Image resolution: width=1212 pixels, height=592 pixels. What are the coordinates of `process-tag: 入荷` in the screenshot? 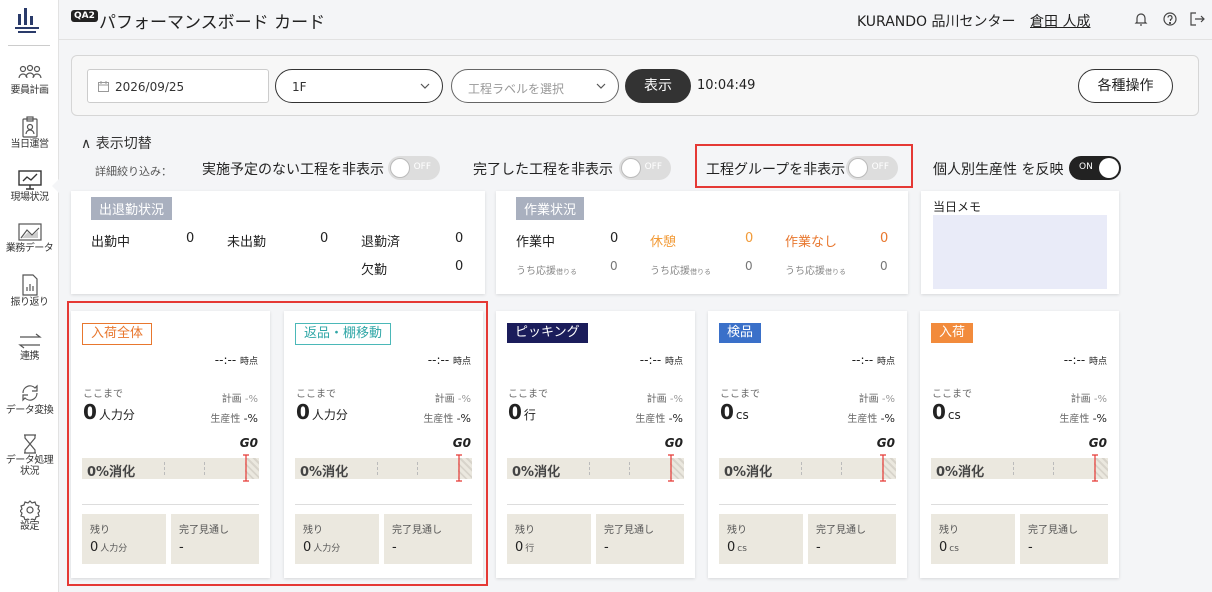 It's located at (952, 333).